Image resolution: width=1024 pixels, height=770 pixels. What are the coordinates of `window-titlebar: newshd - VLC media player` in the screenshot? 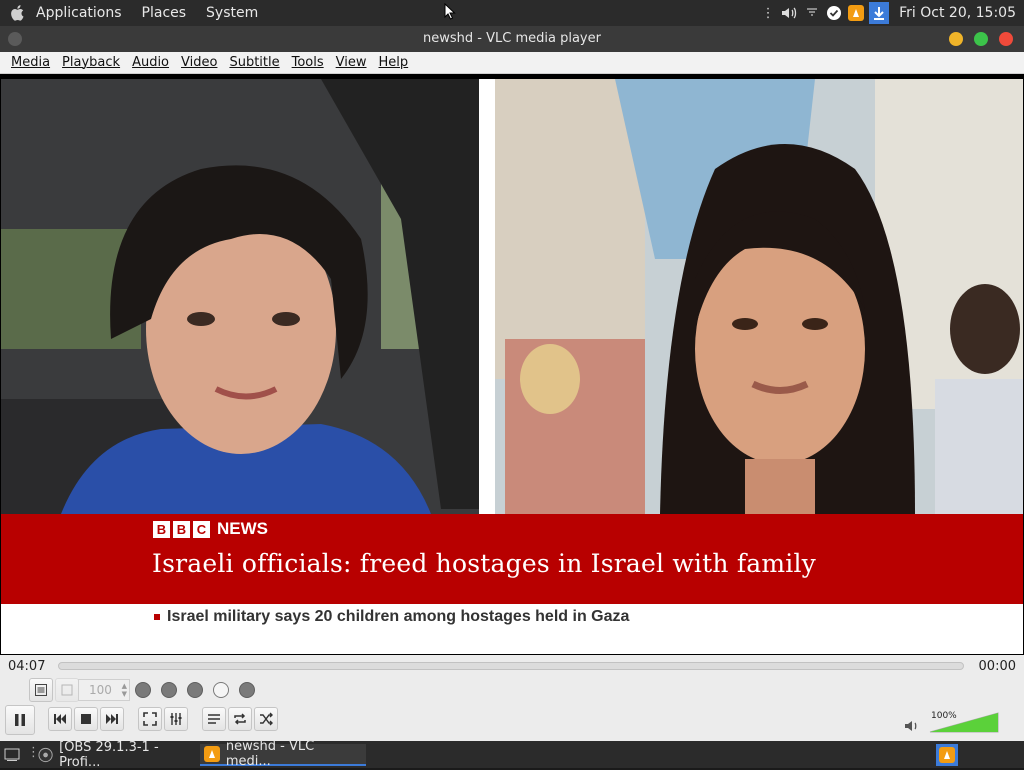 It's located at (512, 39).